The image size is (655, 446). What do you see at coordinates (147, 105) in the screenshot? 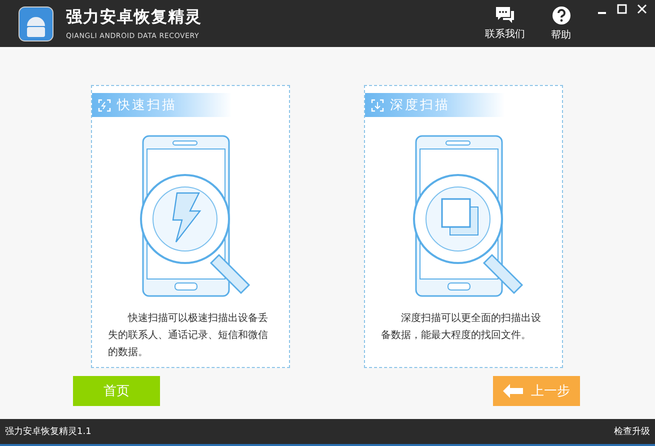
I see `mode-title: 快速扫描` at bounding box center [147, 105].